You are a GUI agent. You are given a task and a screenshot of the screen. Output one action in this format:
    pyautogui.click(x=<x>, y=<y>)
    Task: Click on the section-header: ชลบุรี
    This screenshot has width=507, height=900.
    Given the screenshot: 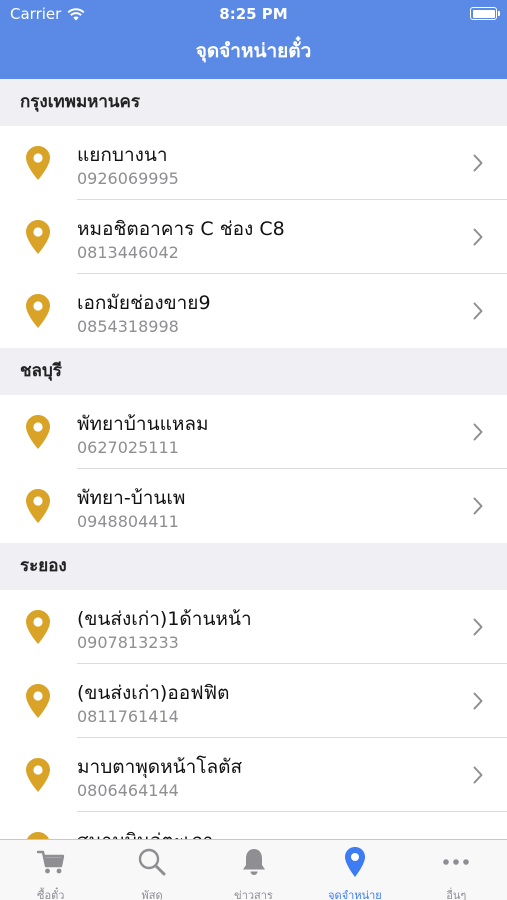 What is the action you would take?
    pyautogui.click(x=253, y=371)
    